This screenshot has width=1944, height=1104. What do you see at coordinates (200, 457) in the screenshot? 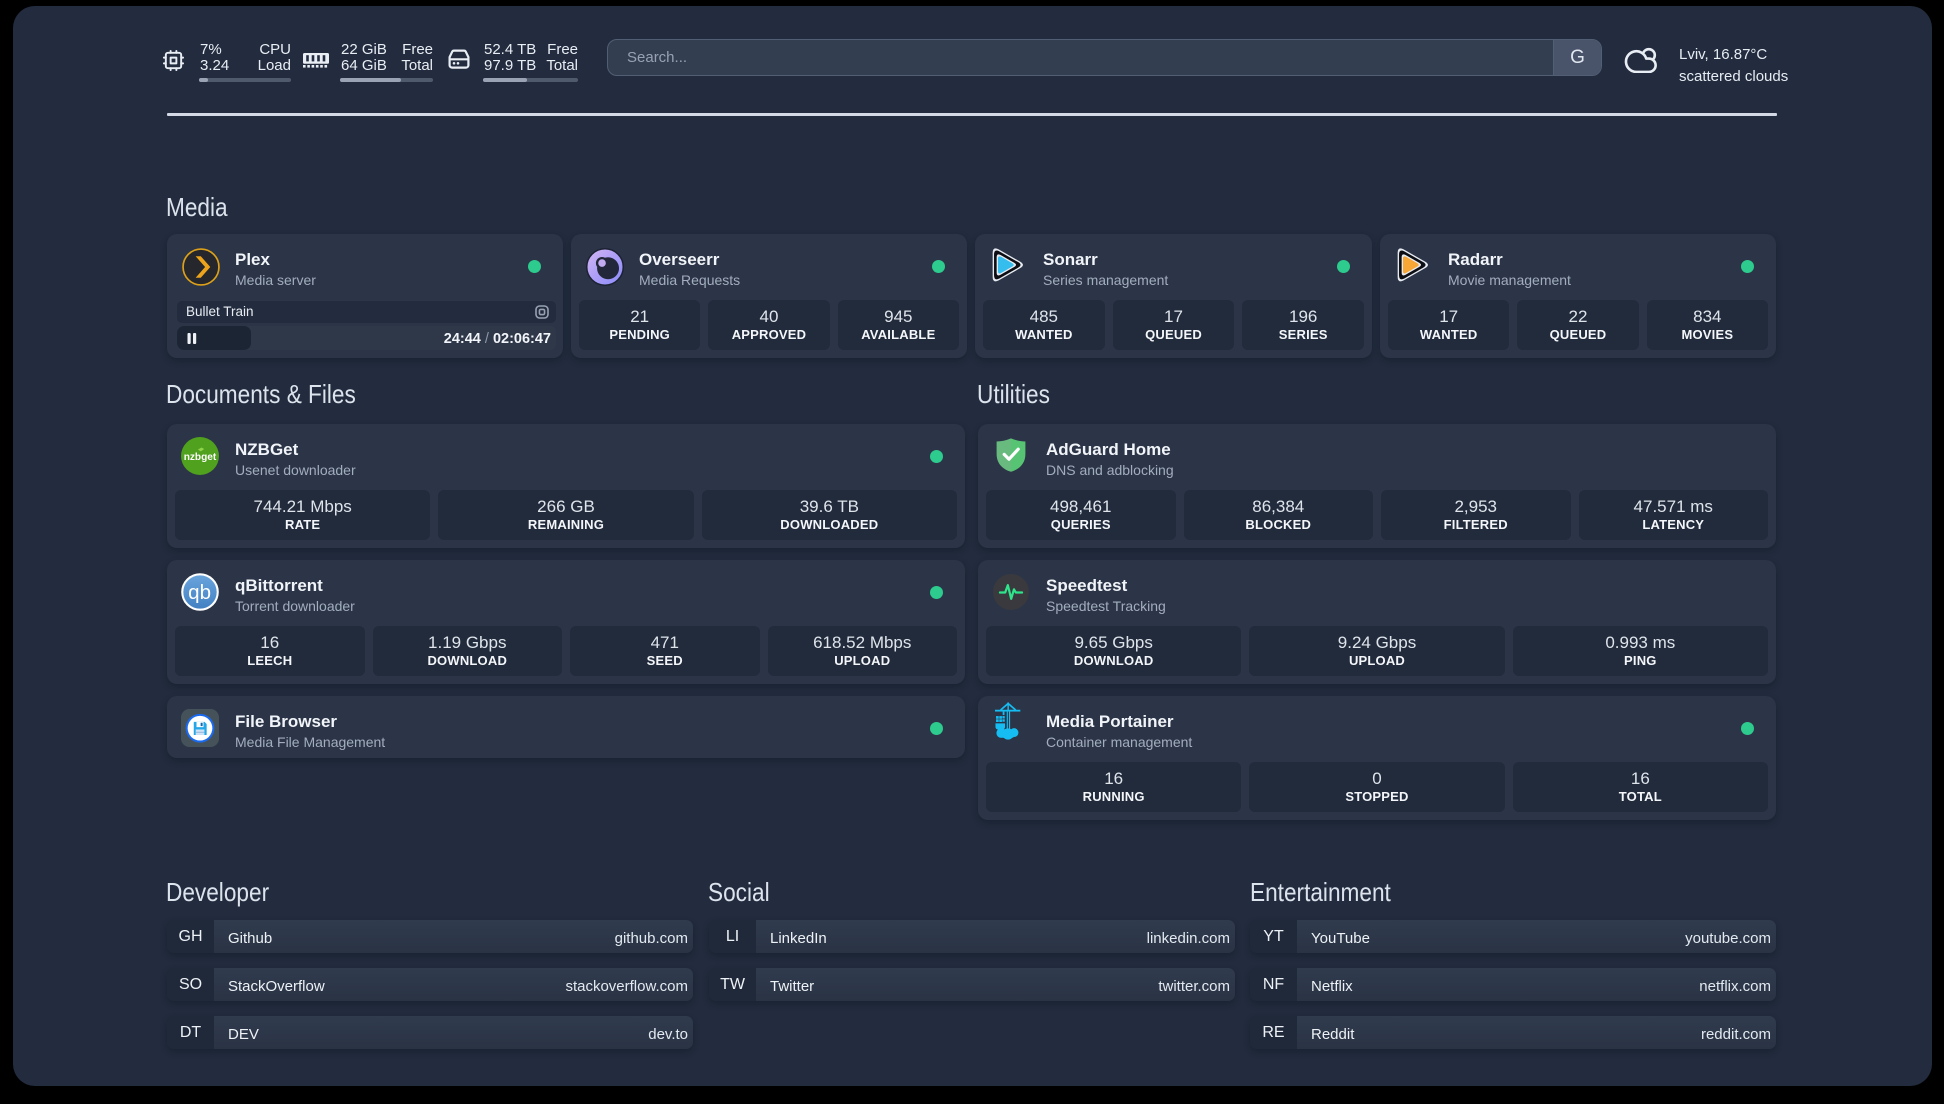
I see `svg-text: nzbget` at bounding box center [200, 457].